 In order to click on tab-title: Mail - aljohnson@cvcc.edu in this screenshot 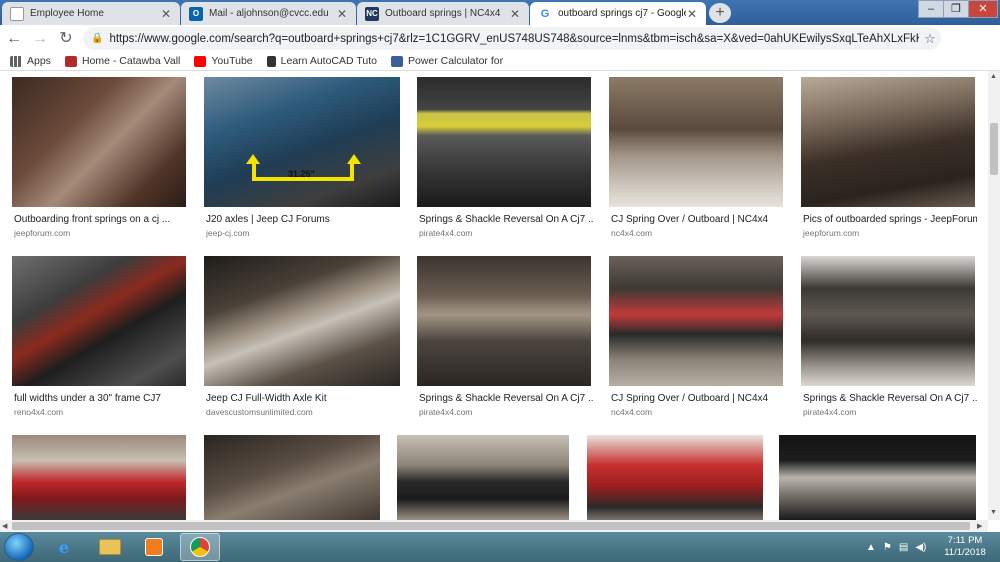, I will do `click(269, 13)`.